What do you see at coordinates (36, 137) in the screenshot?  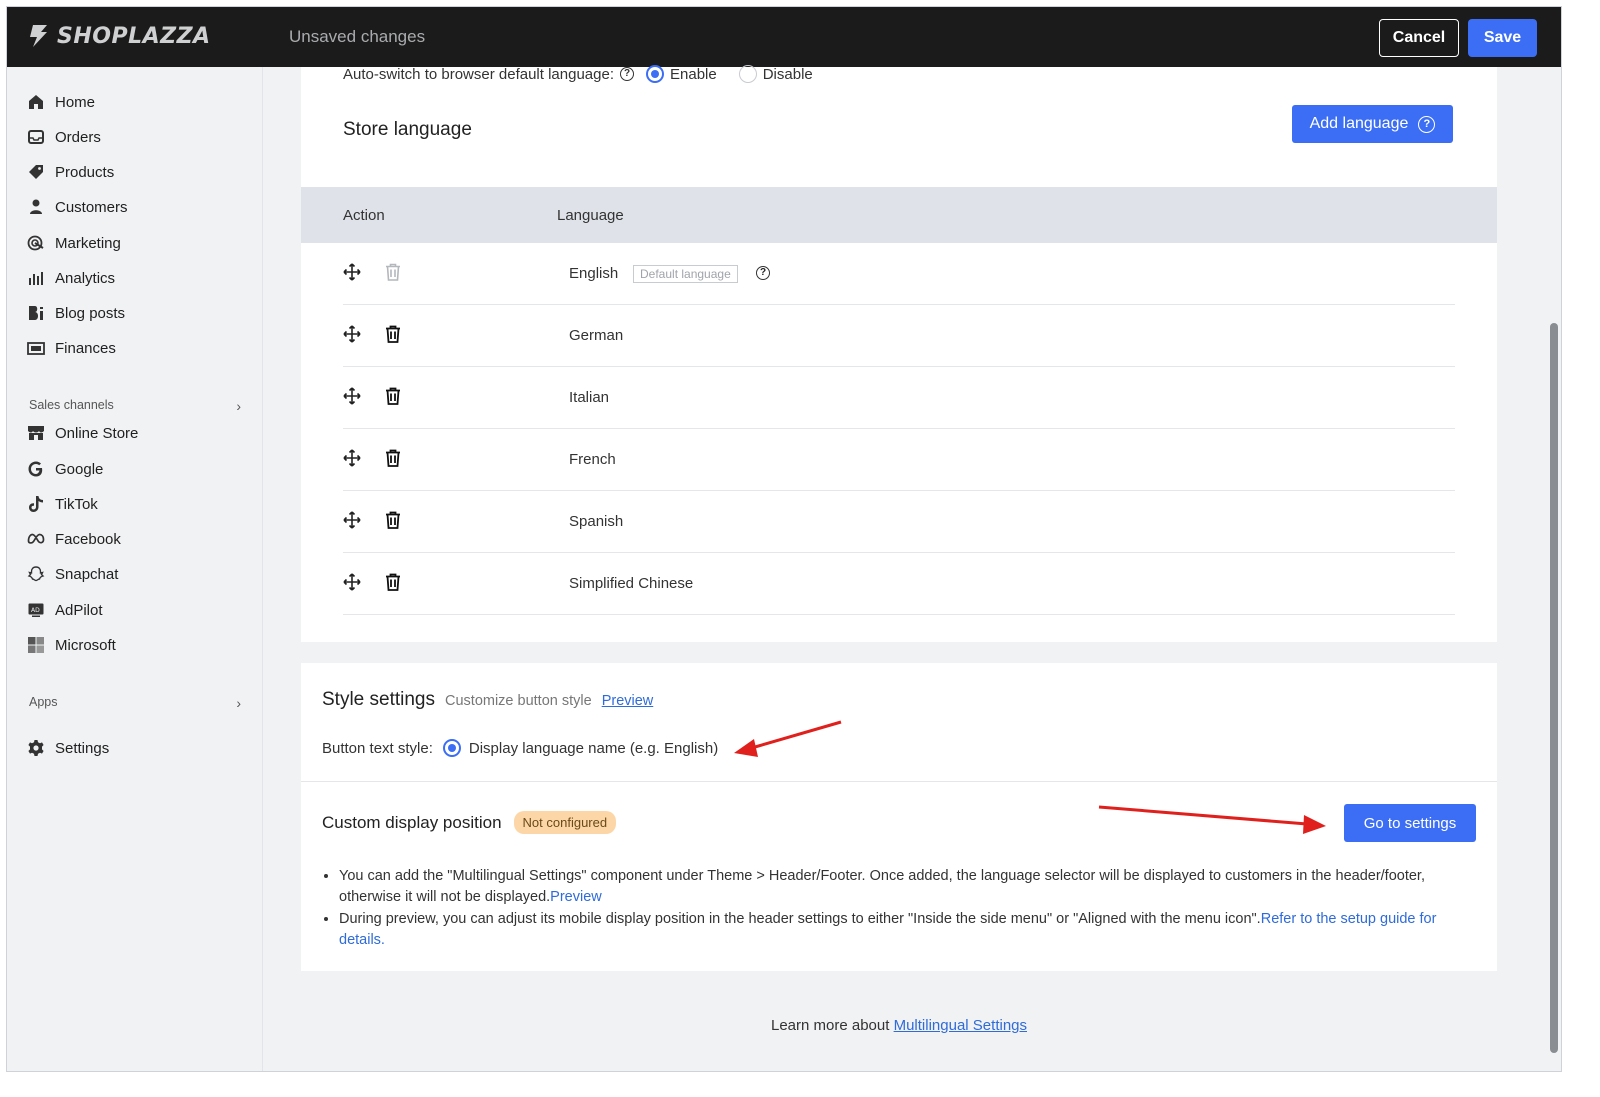 I see `inbox-icon` at bounding box center [36, 137].